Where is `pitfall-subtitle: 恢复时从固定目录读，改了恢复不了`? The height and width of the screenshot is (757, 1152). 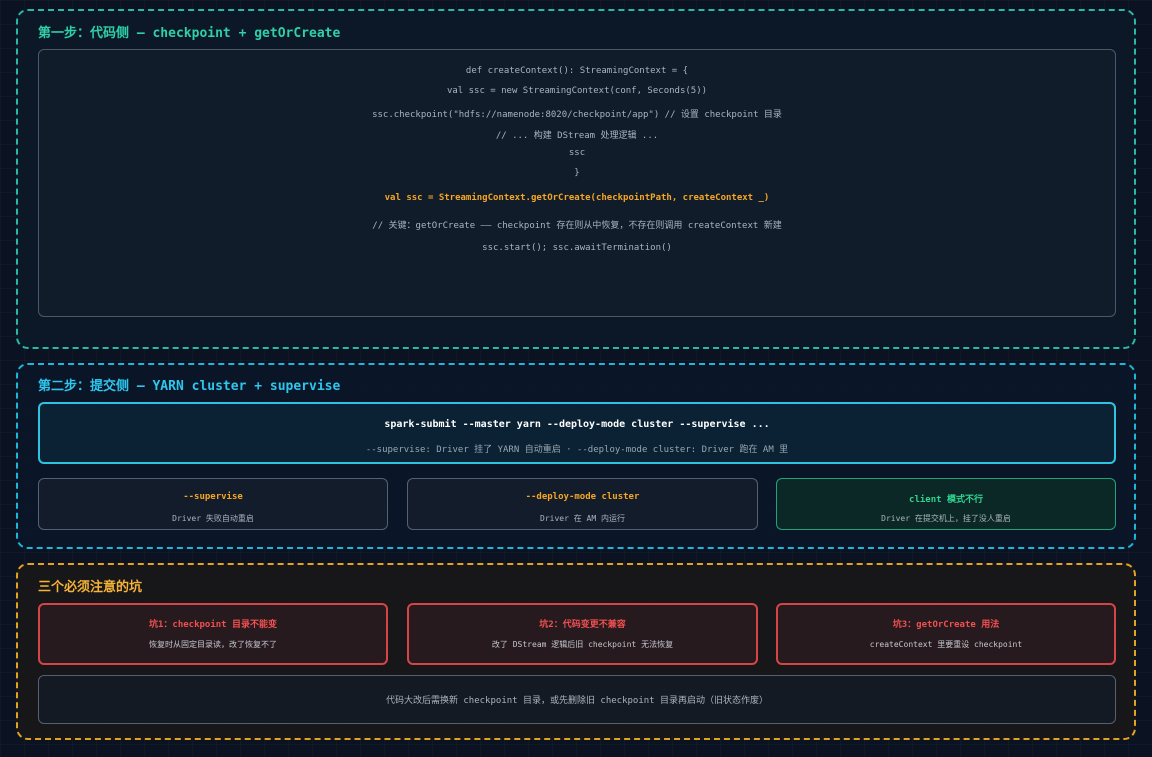
pitfall-subtitle: 恢复时从固定目录读，改了恢复不了 is located at coordinates (213, 644).